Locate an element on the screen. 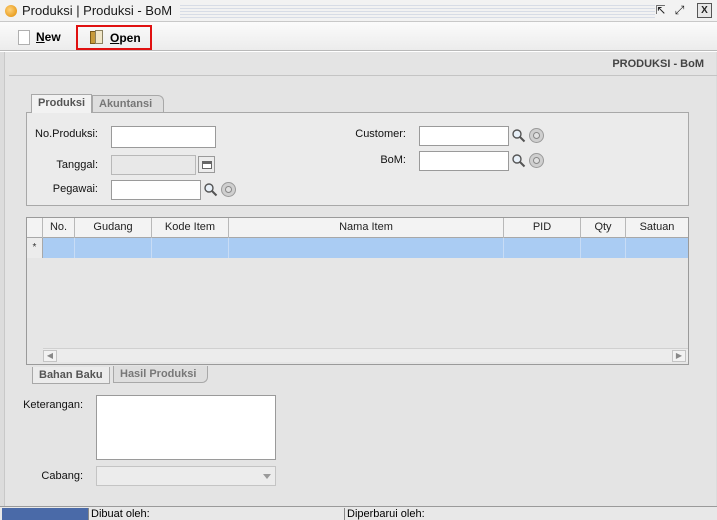 This screenshot has height=520, width=717. open-button: Open is located at coordinates (114, 37).